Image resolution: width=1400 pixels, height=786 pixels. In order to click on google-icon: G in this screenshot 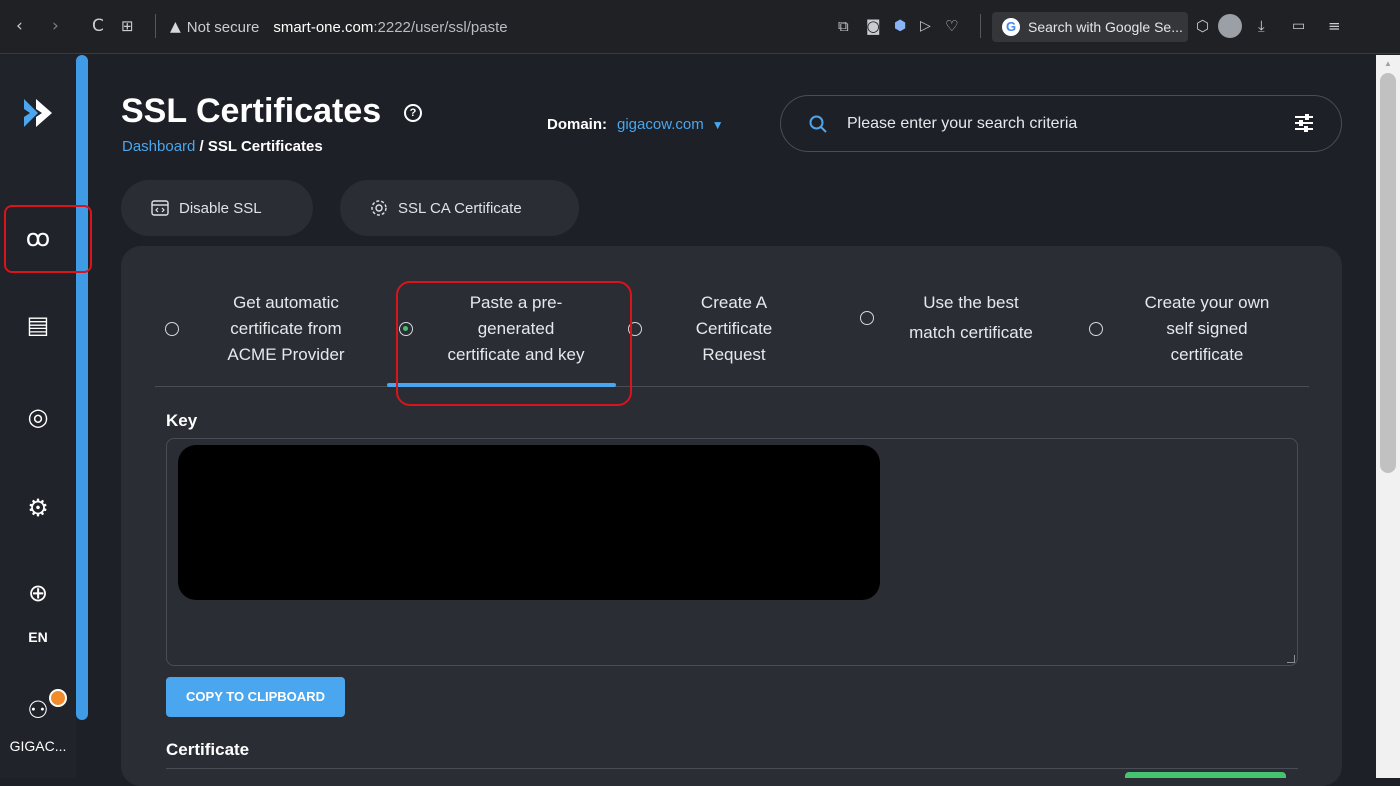, I will do `click(1011, 27)`.